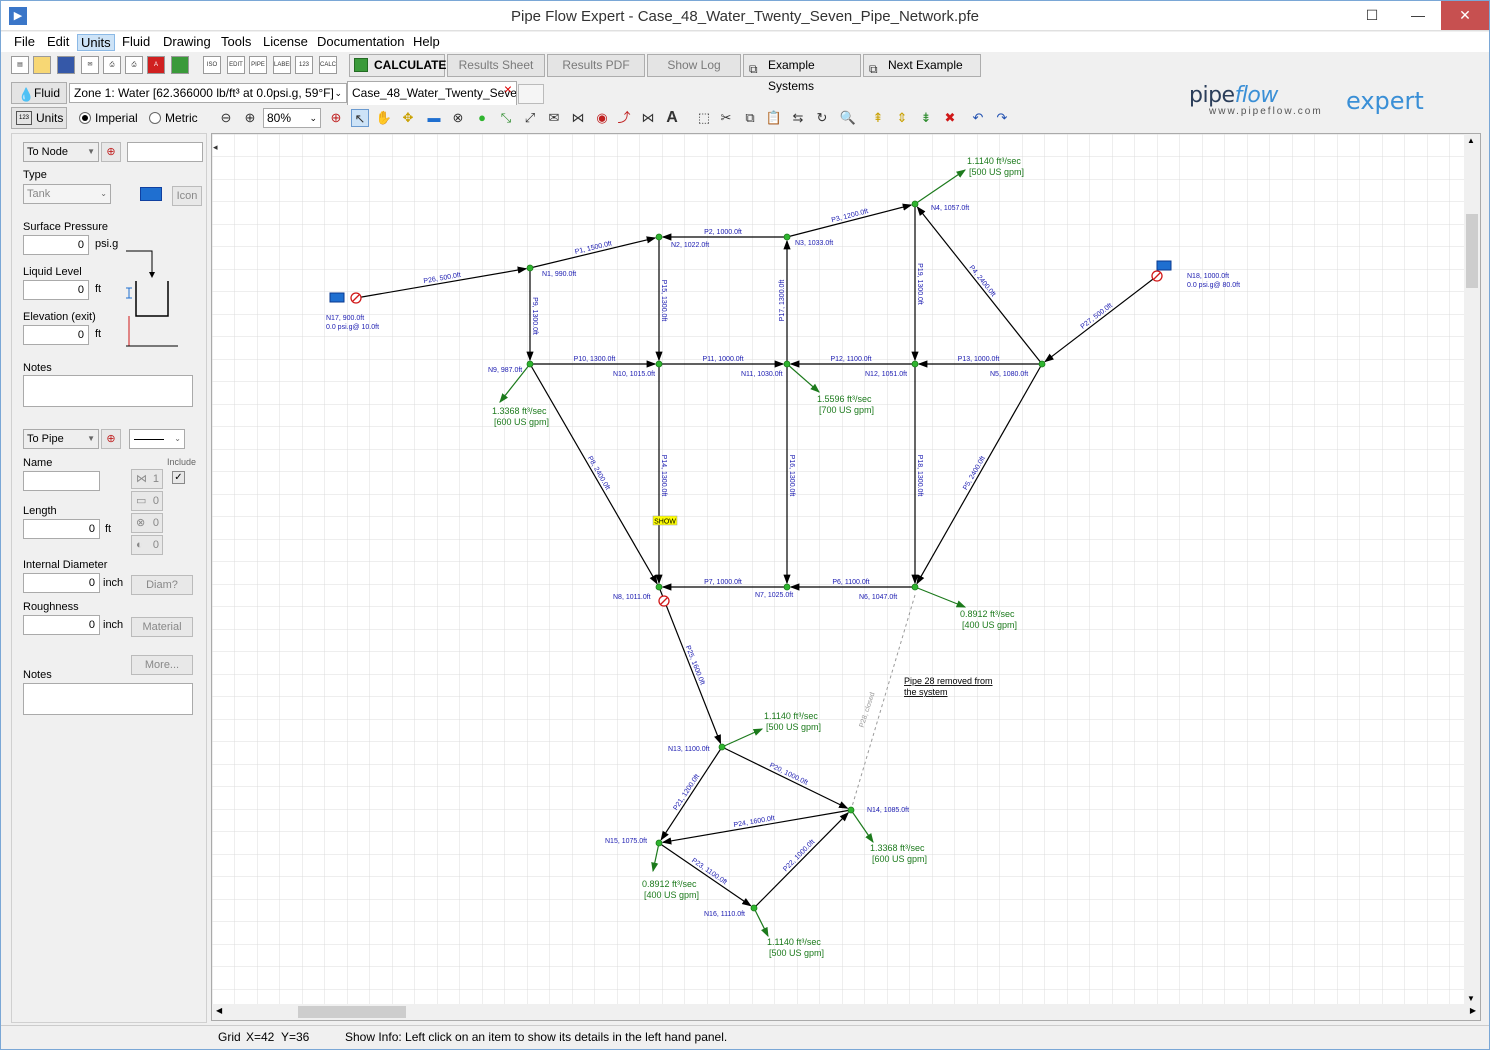 This screenshot has width=1490, height=1050. Describe the element at coordinates (1002, 118) in the screenshot. I see `redo-icon: ↷` at that location.